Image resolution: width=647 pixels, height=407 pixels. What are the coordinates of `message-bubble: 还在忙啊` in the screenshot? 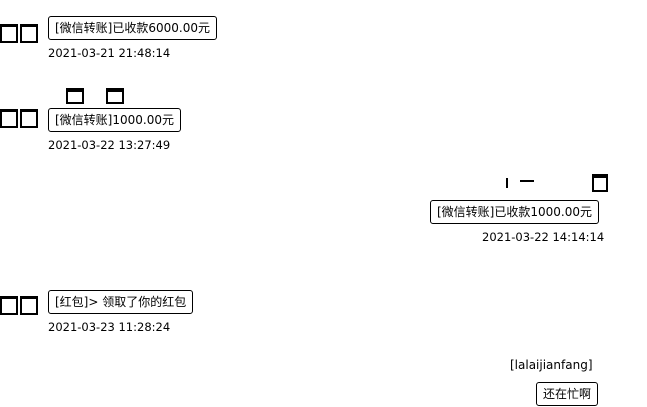 It's located at (567, 394).